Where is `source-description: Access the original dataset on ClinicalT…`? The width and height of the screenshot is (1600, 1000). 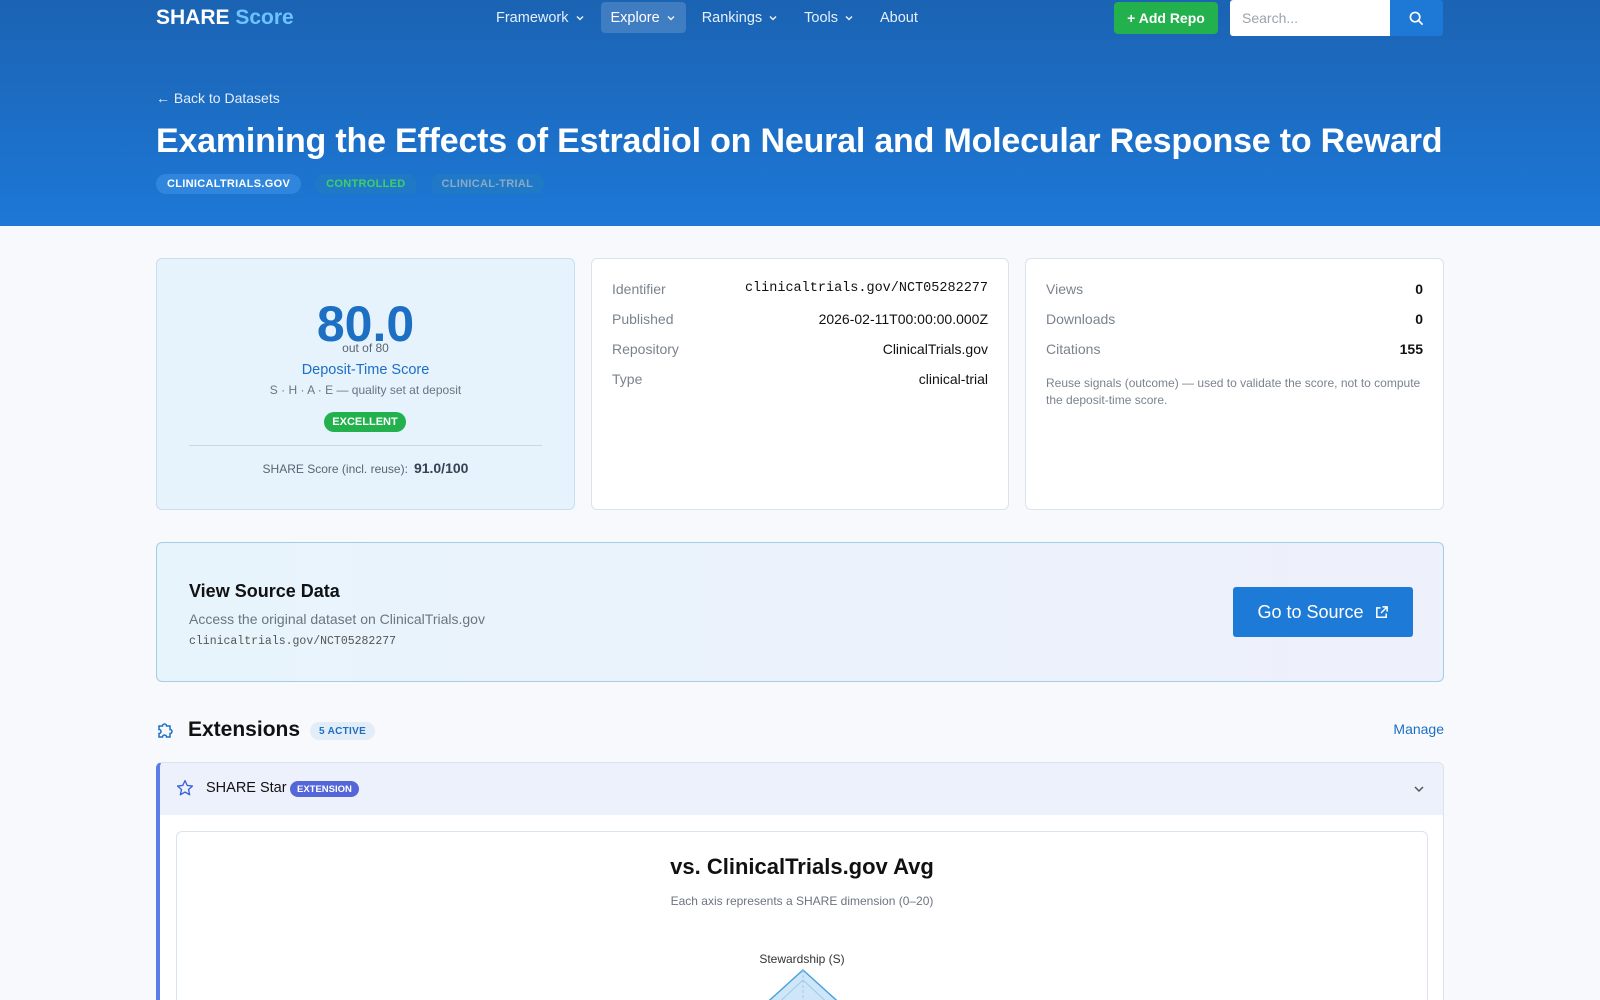 source-description: Access the original dataset on ClinicalT… is located at coordinates (337, 619).